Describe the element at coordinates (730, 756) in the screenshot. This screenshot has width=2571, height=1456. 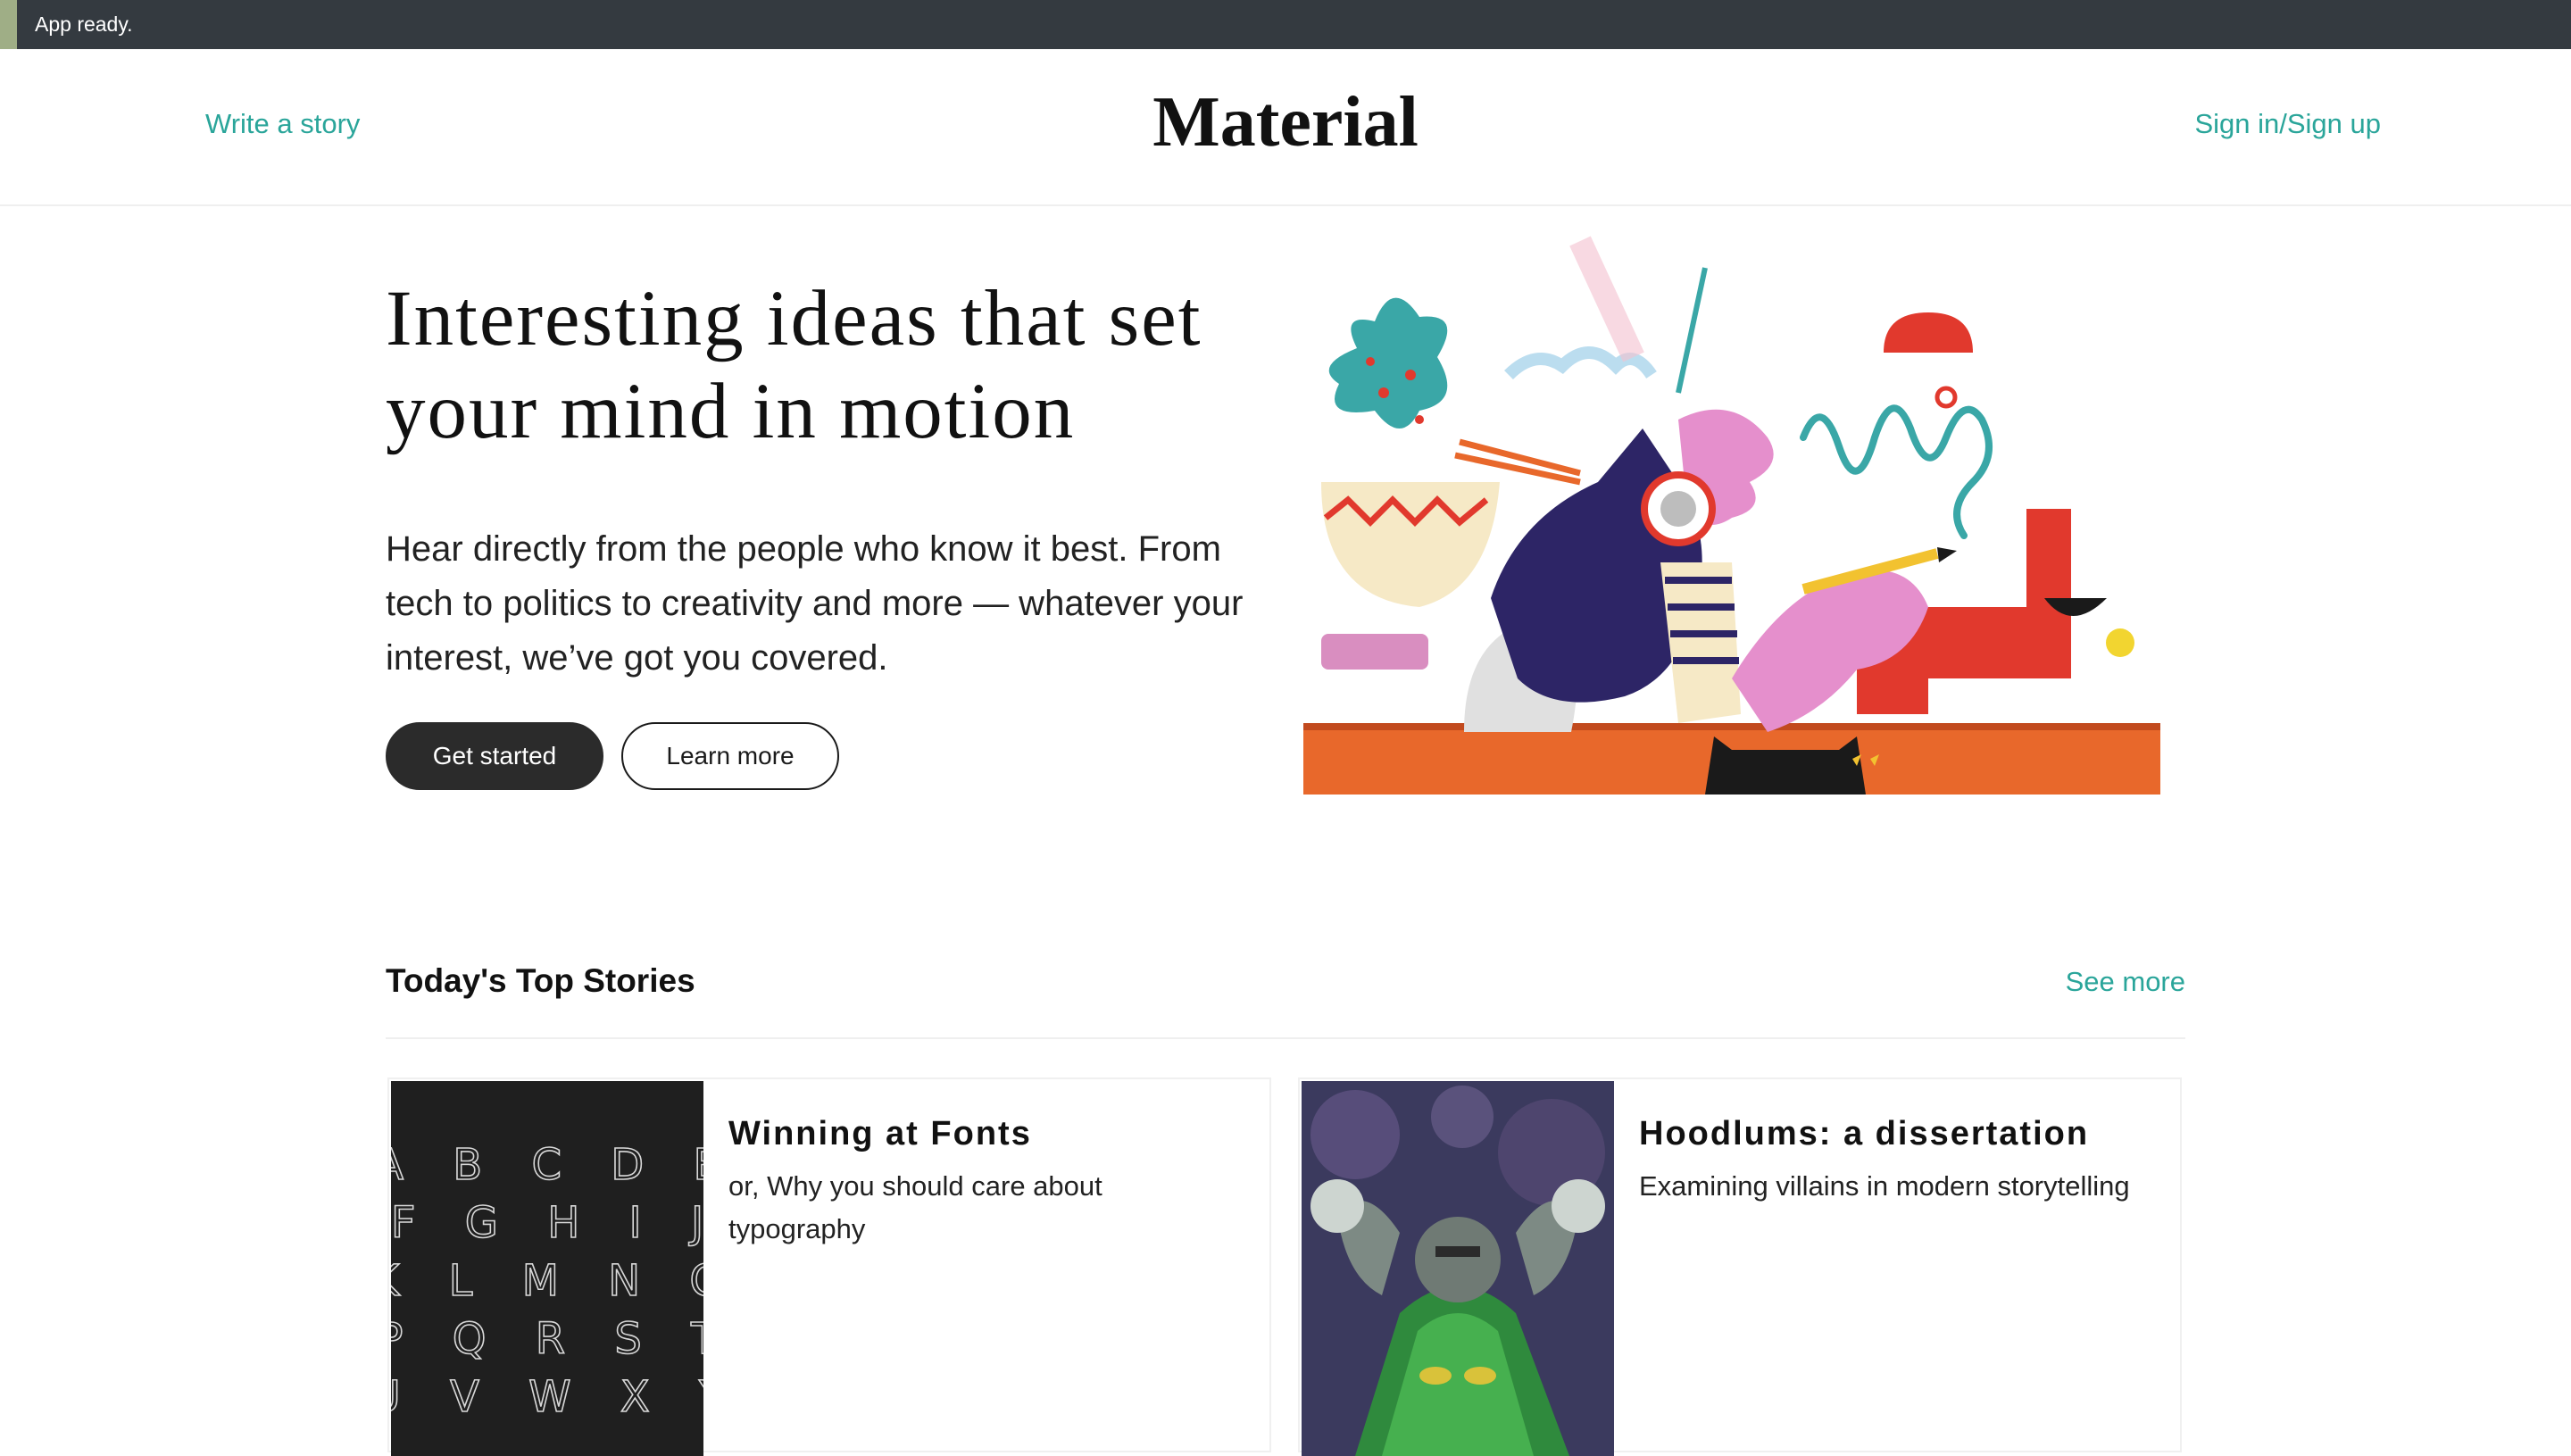
I see `learn-more-button: Learn more` at that location.